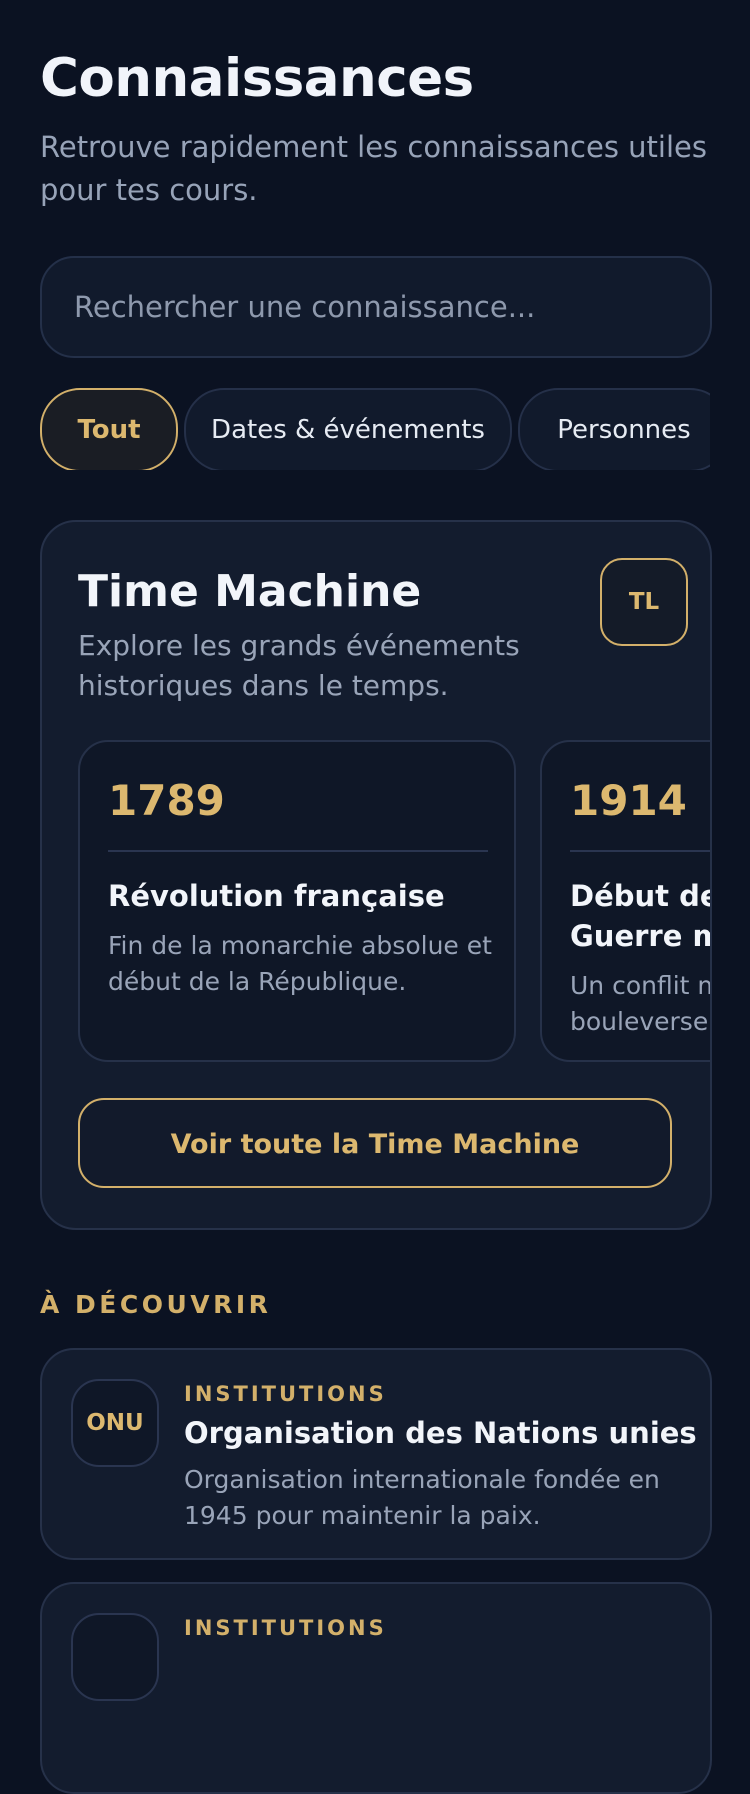 Image resolution: width=750 pixels, height=1794 pixels. Describe the element at coordinates (276, 896) in the screenshot. I see `event-title: Révolution française` at that location.